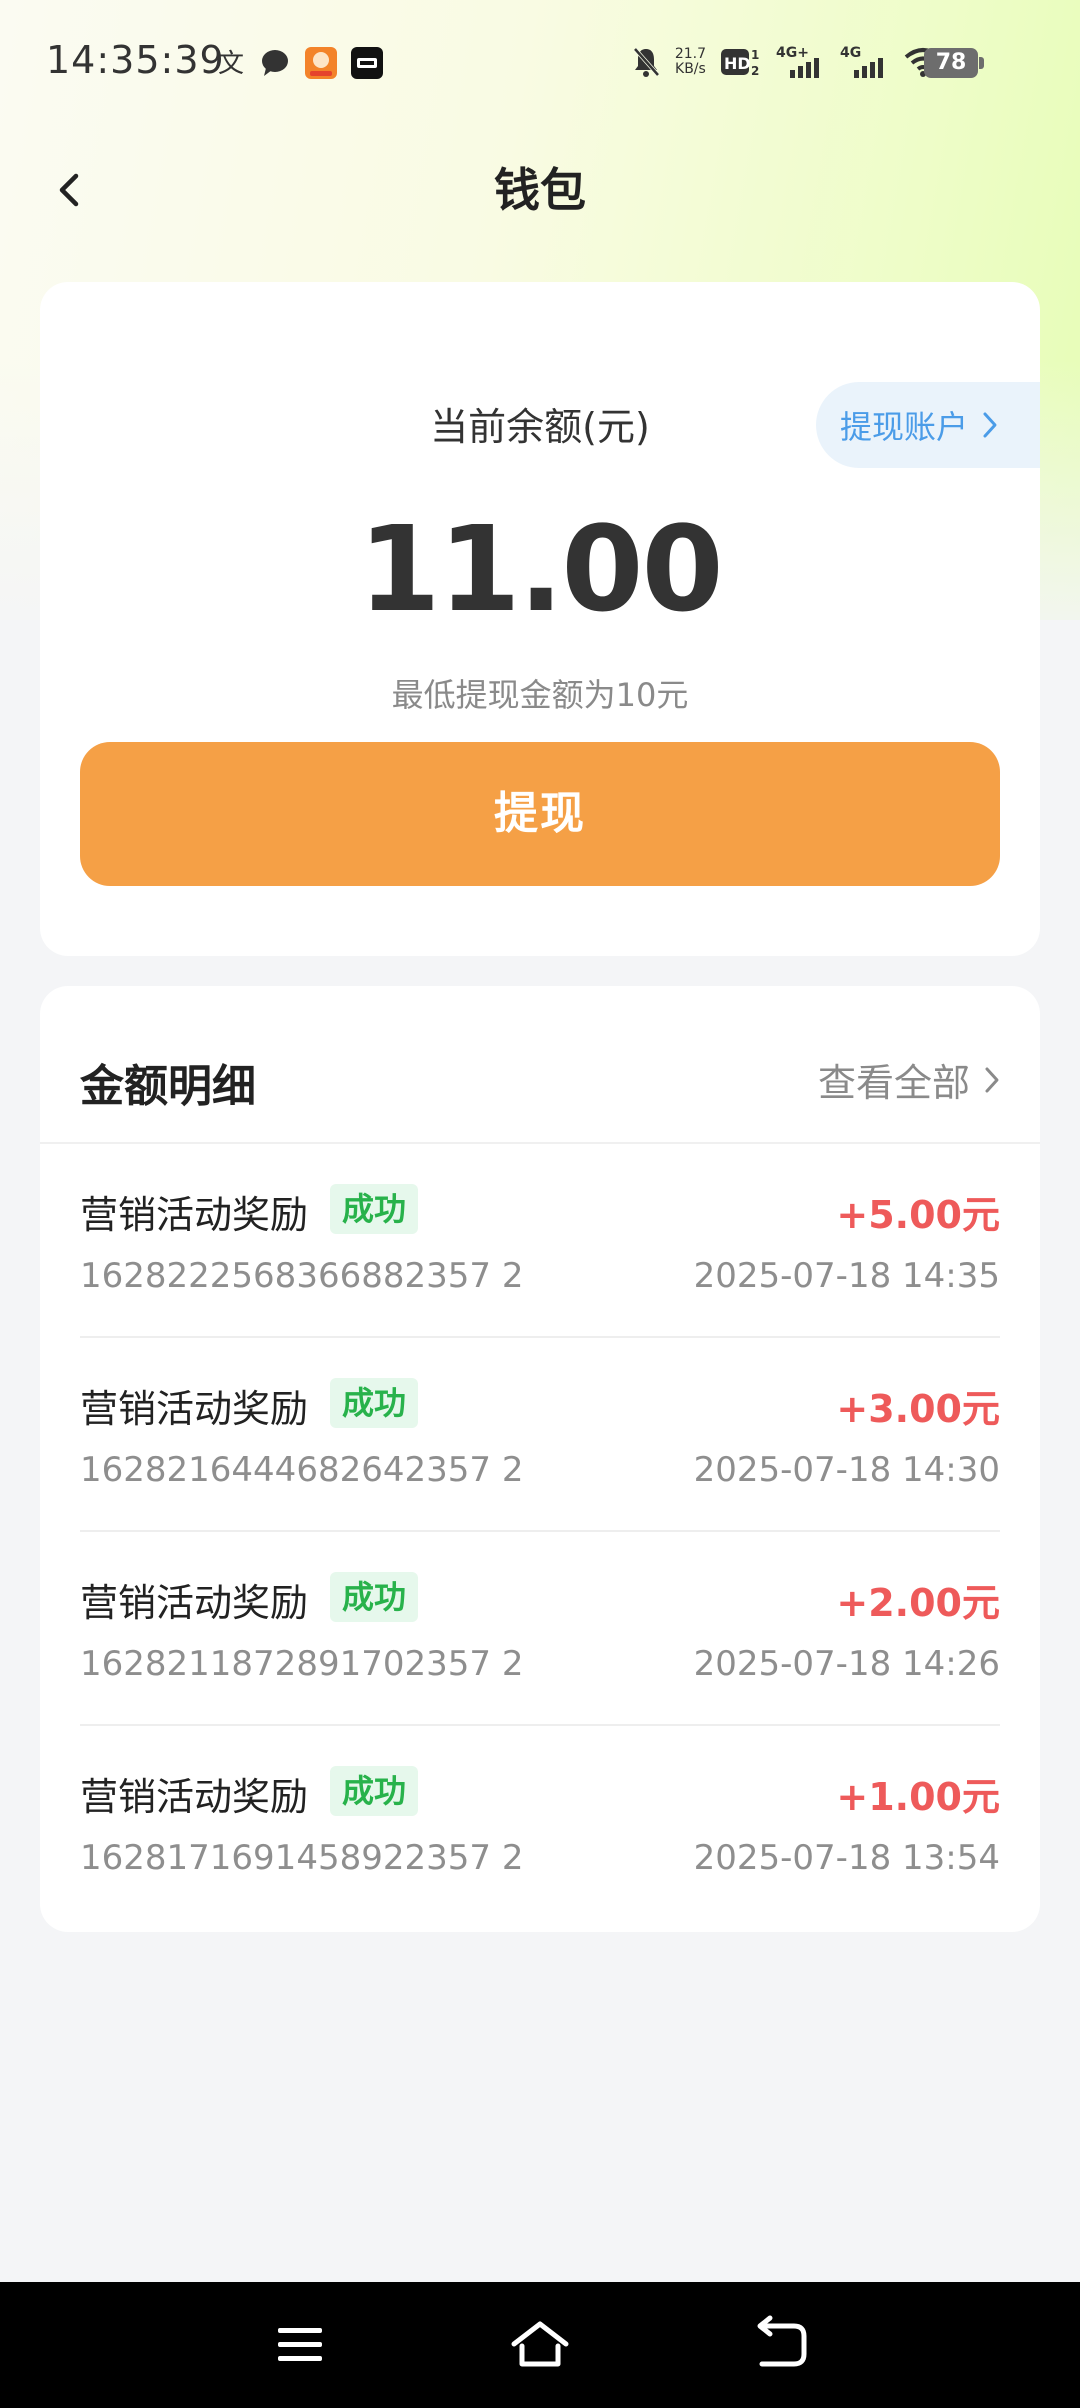 This screenshot has width=1080, height=2408. What do you see at coordinates (861, 61) in the screenshot?
I see `signal-icon: 4G` at bounding box center [861, 61].